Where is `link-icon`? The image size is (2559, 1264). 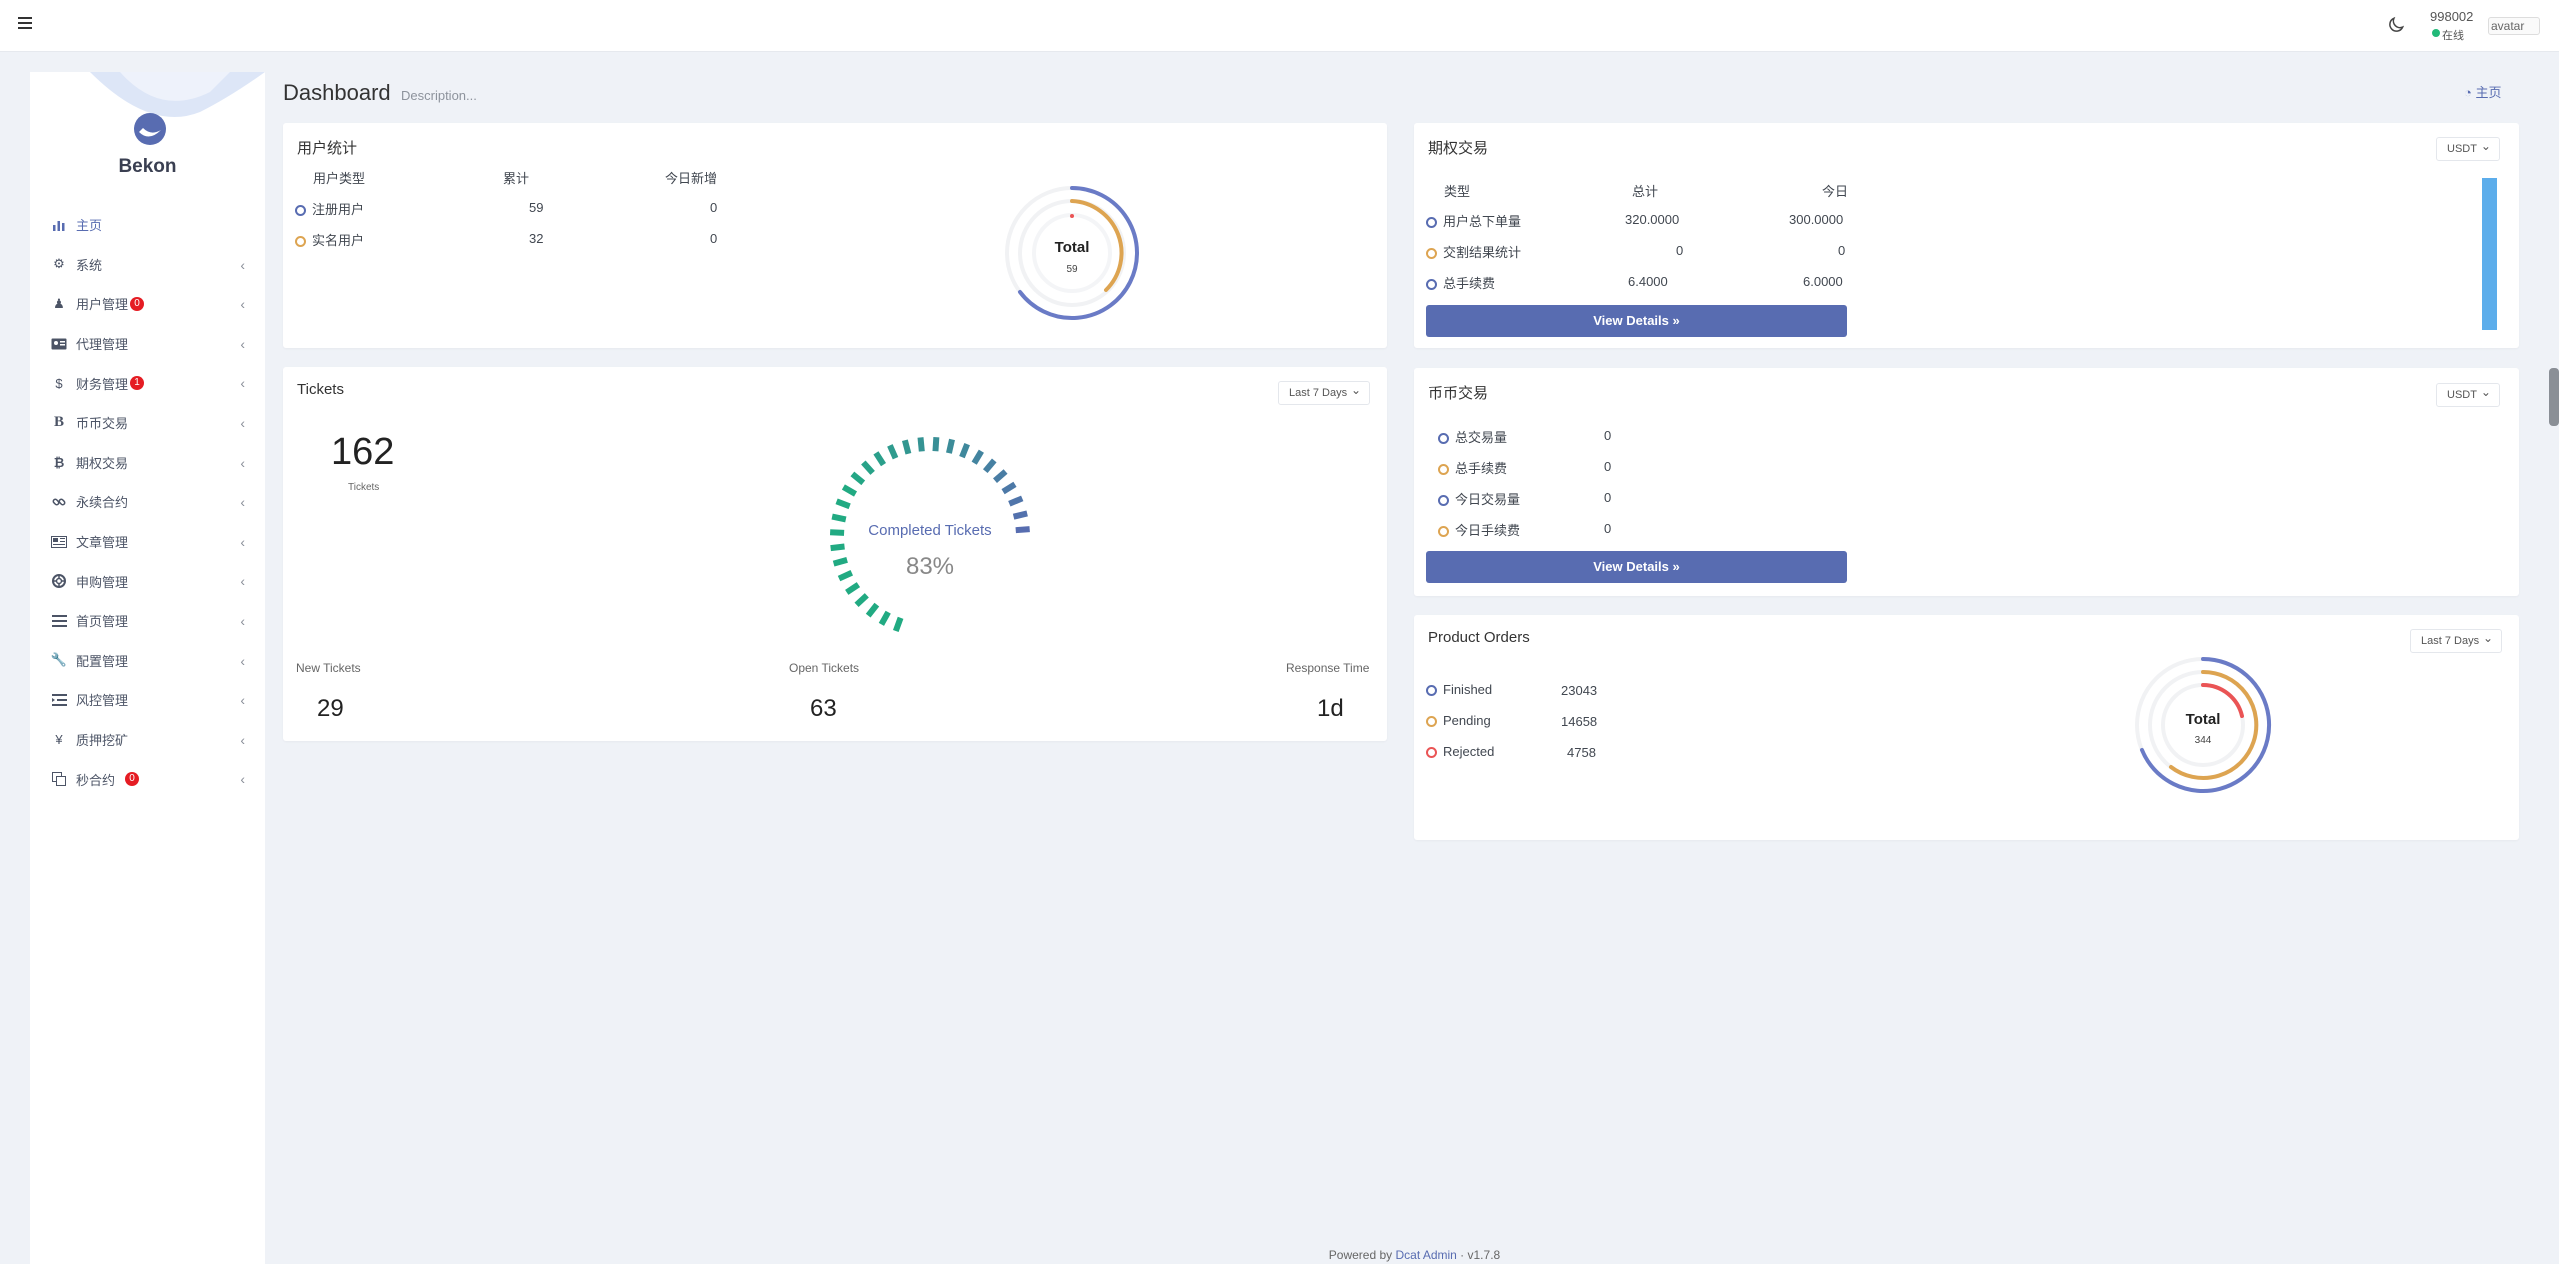 link-icon is located at coordinates (59, 502).